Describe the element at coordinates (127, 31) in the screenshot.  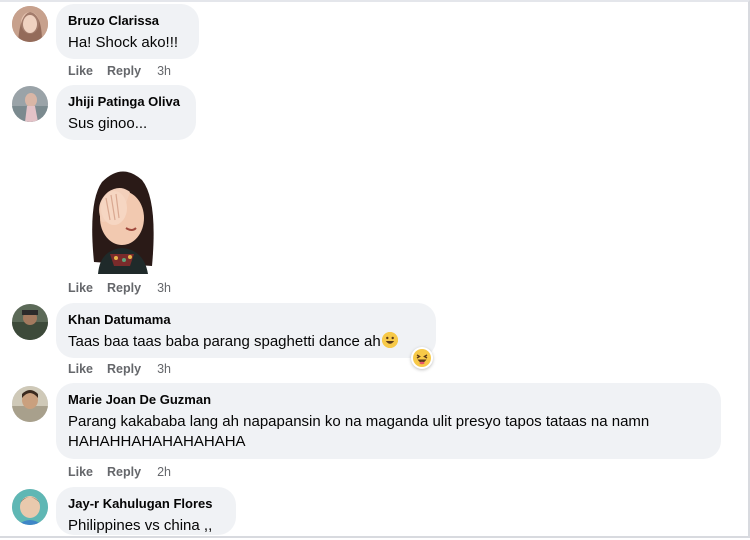
I see `comment-bubble: Bruzo Clarissa Ha! Shock ako!!!` at that location.